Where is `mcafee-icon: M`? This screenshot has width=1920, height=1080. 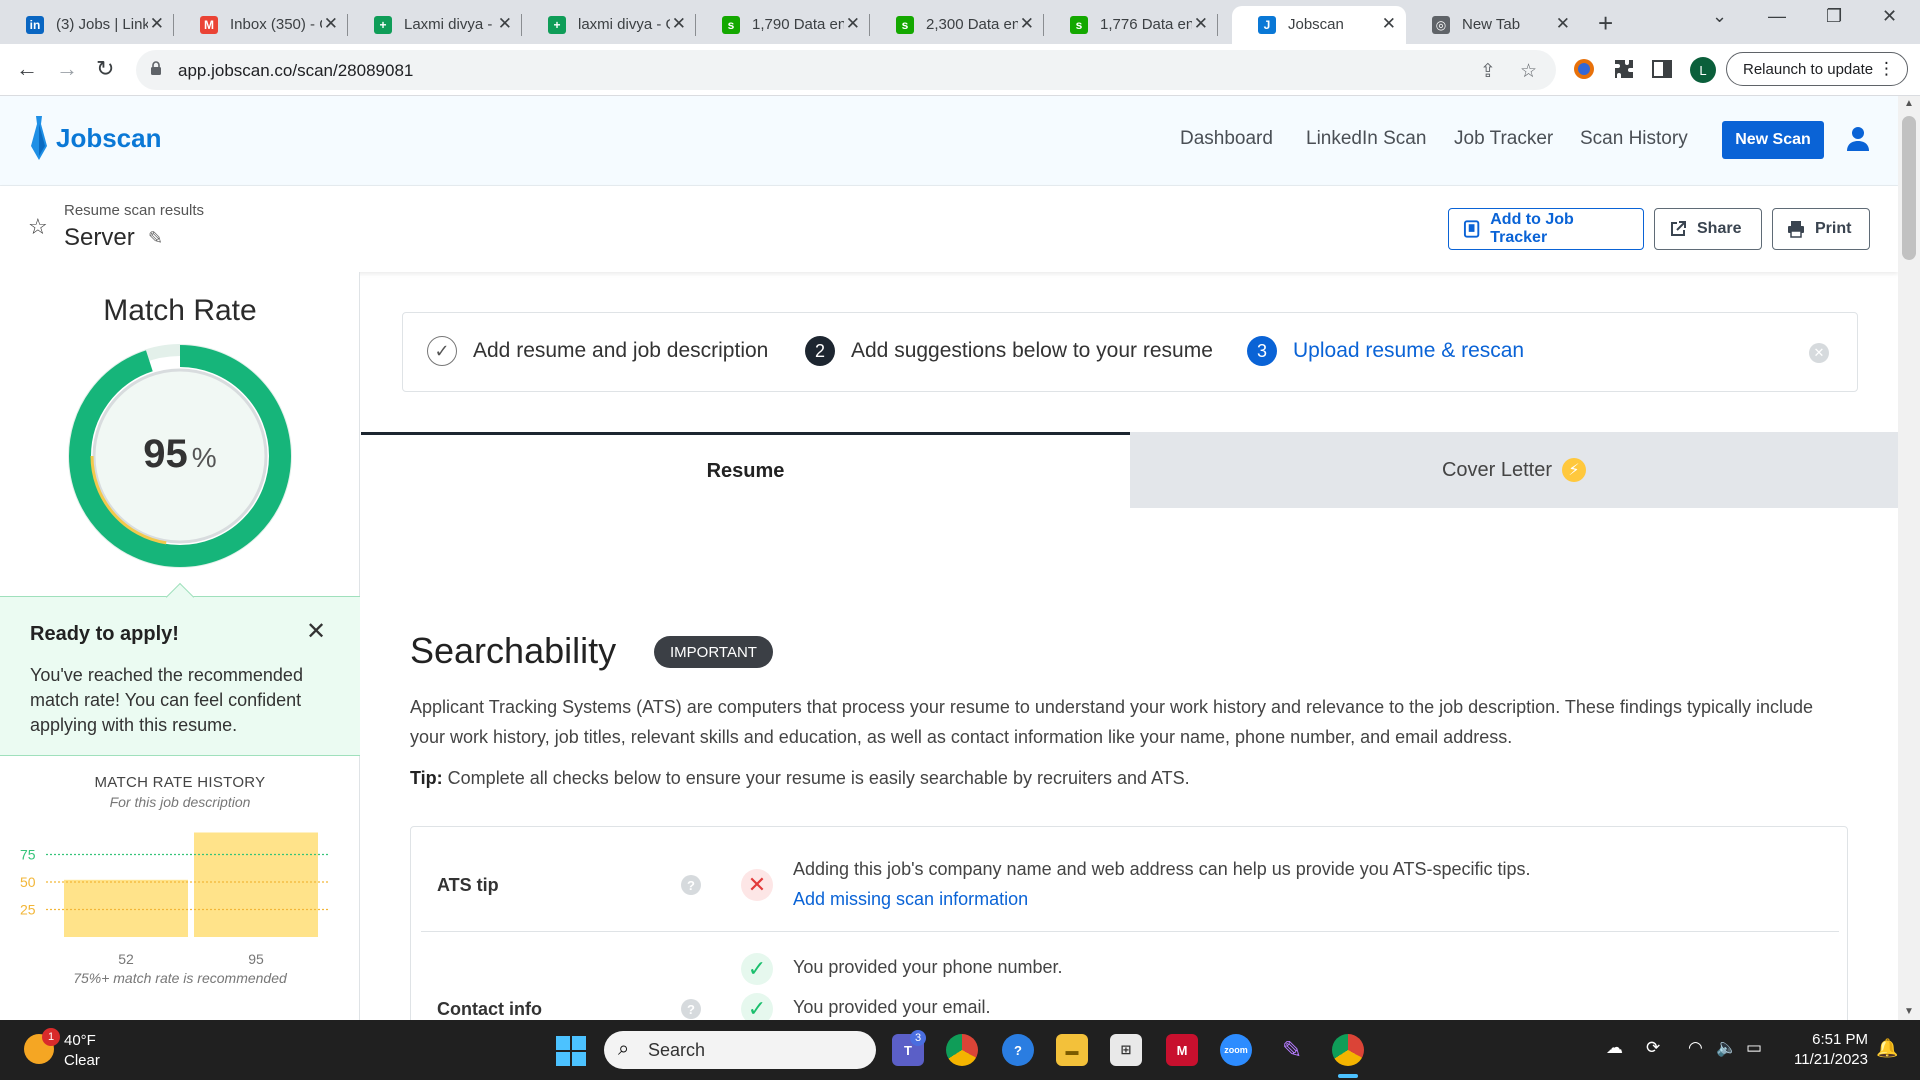 mcafee-icon: M is located at coordinates (1182, 1050).